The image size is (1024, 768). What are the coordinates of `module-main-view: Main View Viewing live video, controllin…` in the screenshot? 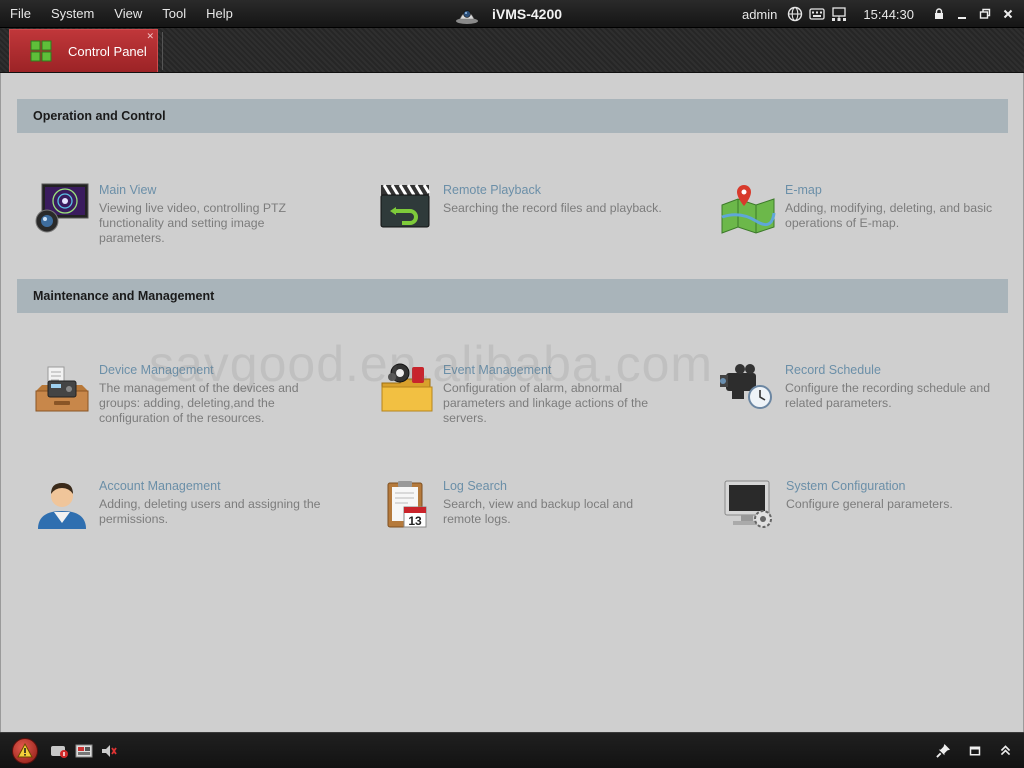 It's located at (184, 218).